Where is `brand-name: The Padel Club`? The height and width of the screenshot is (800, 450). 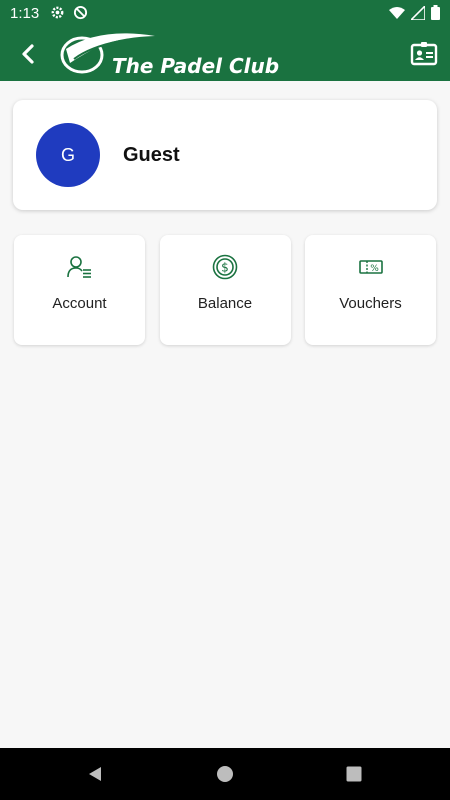 brand-name: The Padel Club is located at coordinates (196, 66).